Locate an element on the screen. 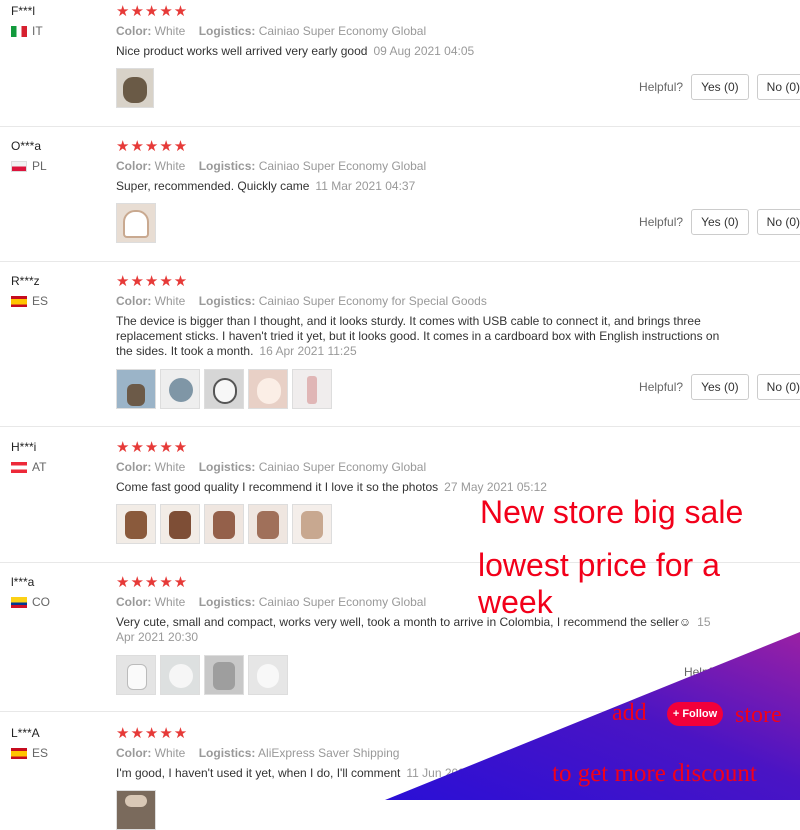 The image size is (800, 830). promo-discount-text: to get more discount is located at coordinates (654, 773).